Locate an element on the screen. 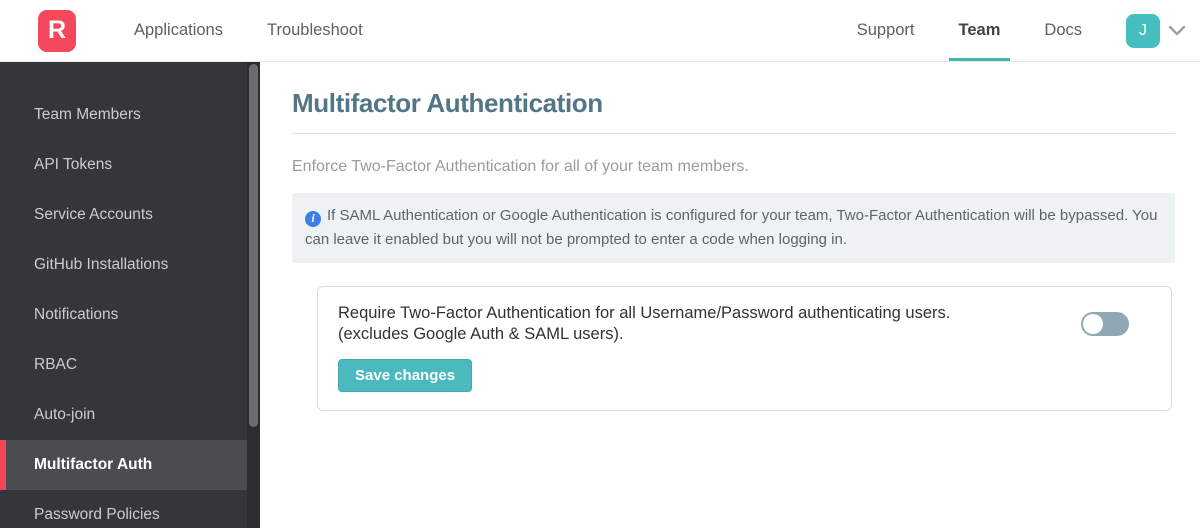  sidebar-item-multifactor-auth: Multifactor Auth is located at coordinates (130, 465).